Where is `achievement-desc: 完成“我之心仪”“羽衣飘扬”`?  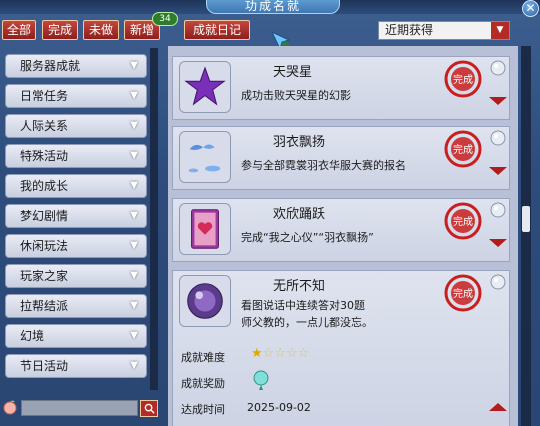
achievement-desc: 完成“我之心仪”“羽衣飘扬” is located at coordinates (307, 237).